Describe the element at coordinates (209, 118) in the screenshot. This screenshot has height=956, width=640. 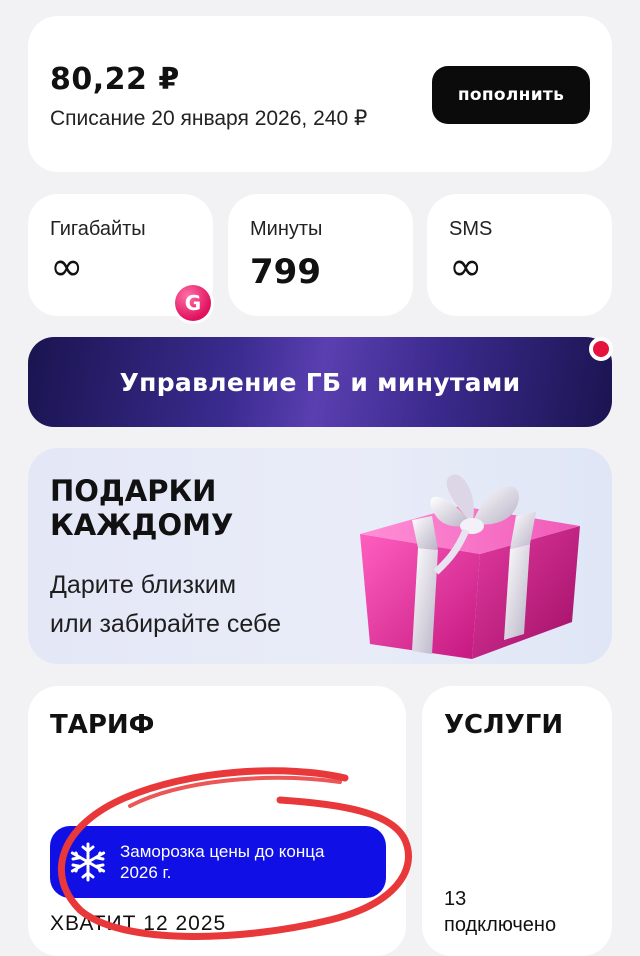
I see `next-debit-text: Списание 20 января 2026, 240 ₽` at that location.